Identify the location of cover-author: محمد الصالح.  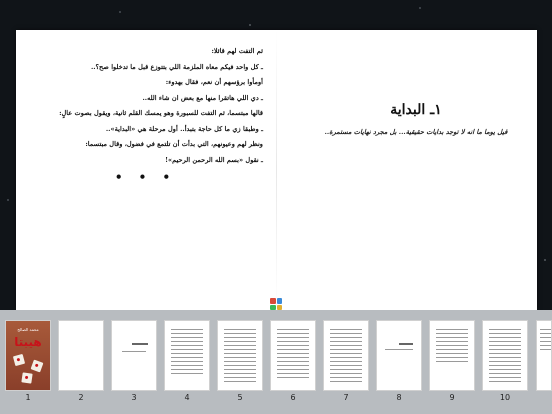
(28, 329).